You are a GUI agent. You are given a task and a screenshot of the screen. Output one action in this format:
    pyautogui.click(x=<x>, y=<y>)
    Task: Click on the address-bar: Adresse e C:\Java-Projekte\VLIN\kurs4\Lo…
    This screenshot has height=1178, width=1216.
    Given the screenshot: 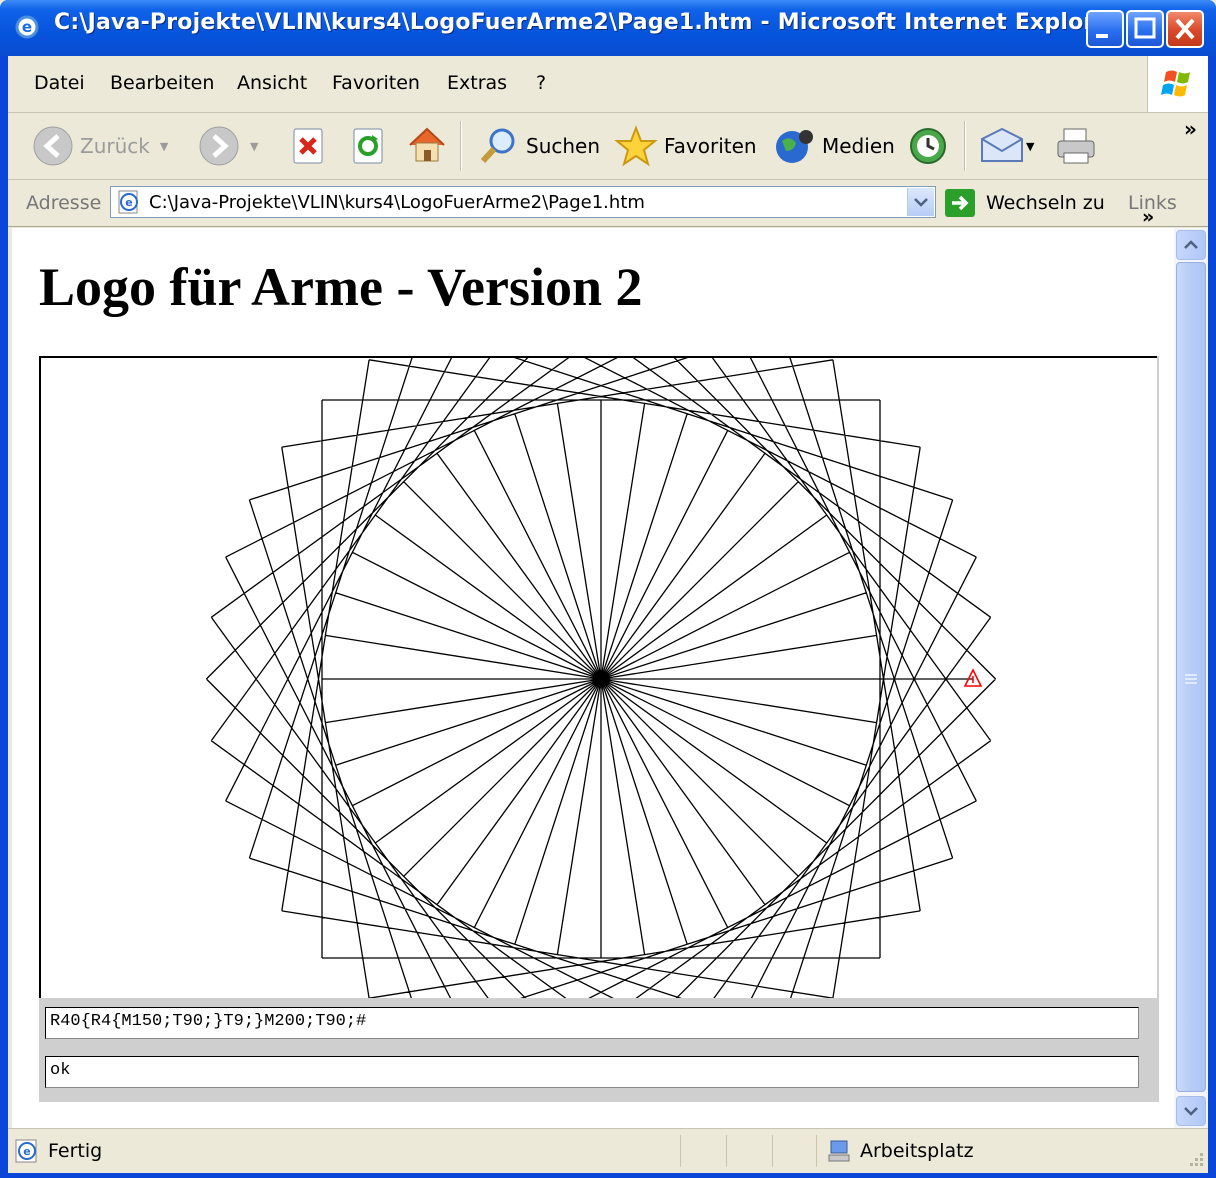 What is the action you would take?
    pyautogui.click(x=608, y=204)
    